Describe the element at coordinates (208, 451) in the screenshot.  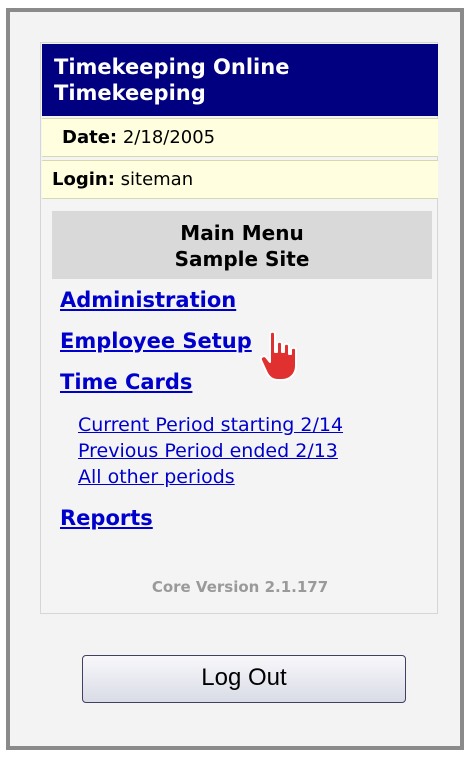
I see `previous-period-link: Previous Period ended 2/13` at that location.